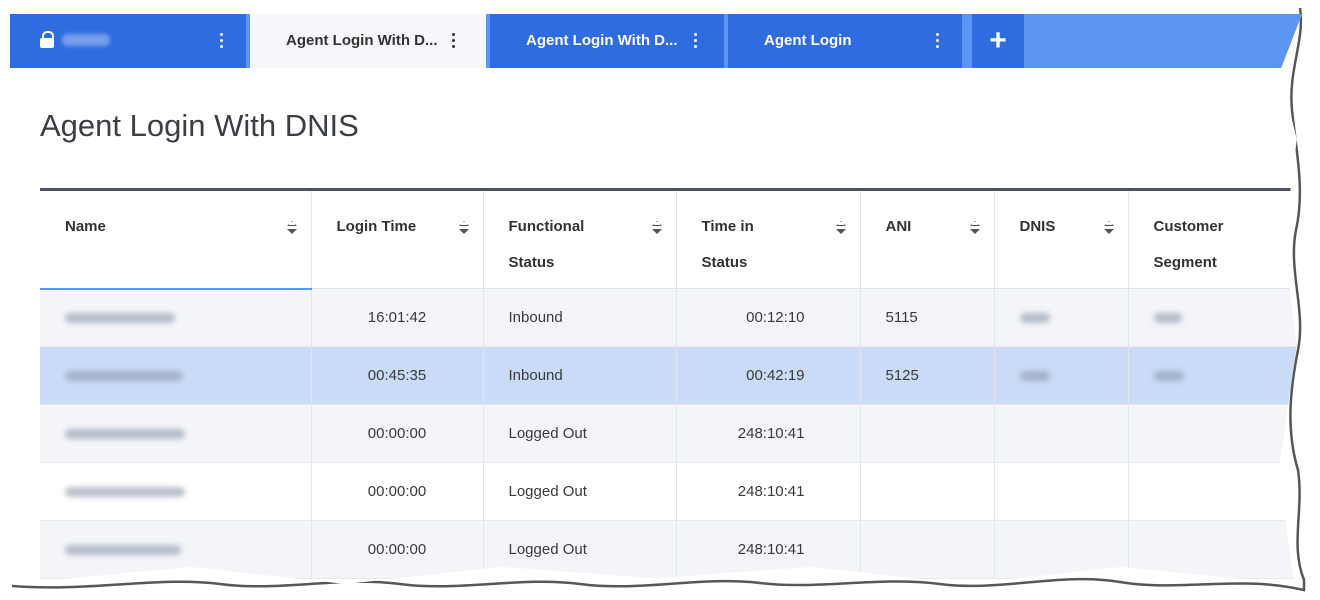 The height and width of the screenshot is (600, 1320). Describe the element at coordinates (47, 39) in the screenshot. I see `lock-icon` at that location.